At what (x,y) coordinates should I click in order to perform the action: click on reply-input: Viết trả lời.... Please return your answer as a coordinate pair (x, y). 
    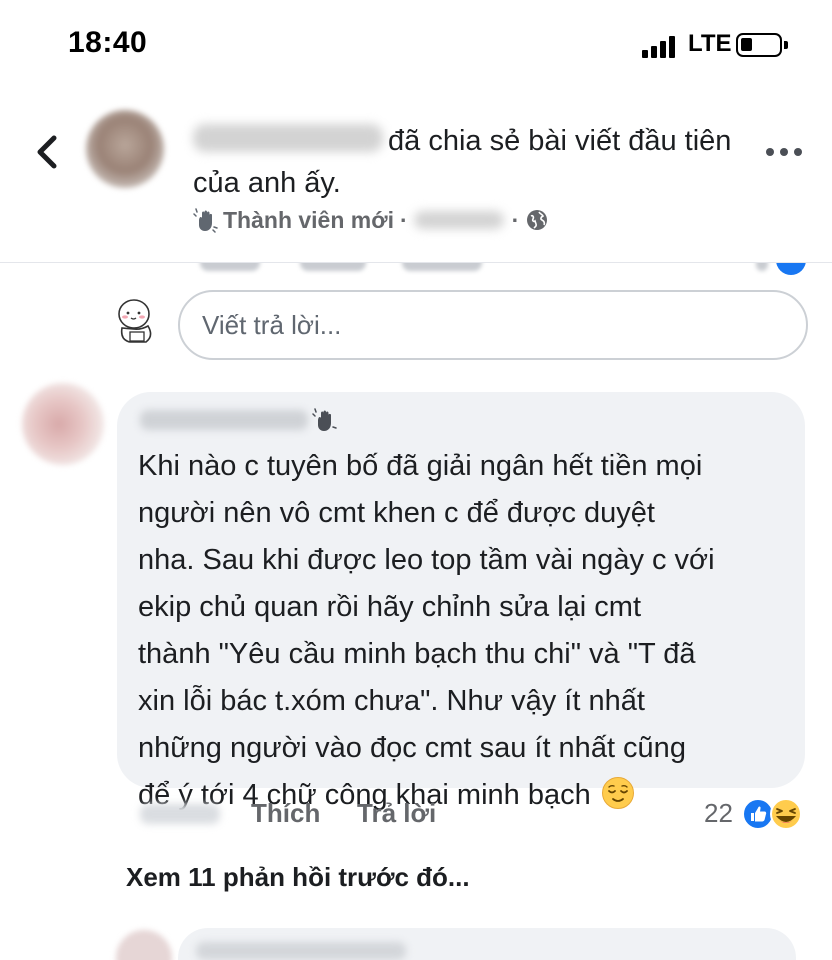
    Looking at the image, I should click on (493, 325).